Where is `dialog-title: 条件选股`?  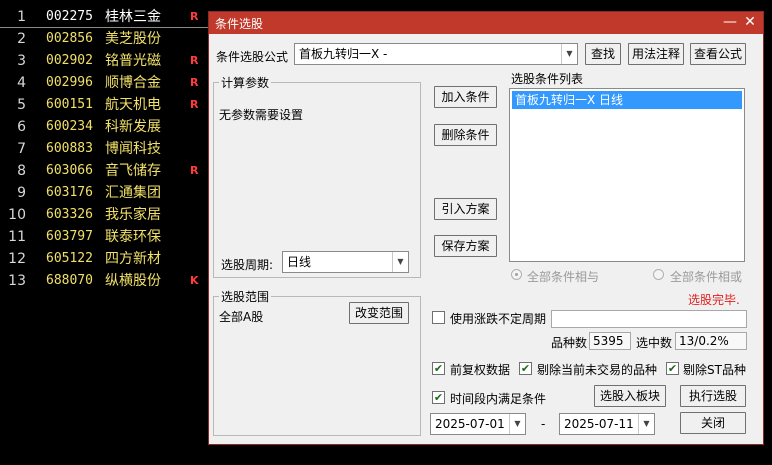 dialog-title: 条件选股 is located at coordinates (239, 24).